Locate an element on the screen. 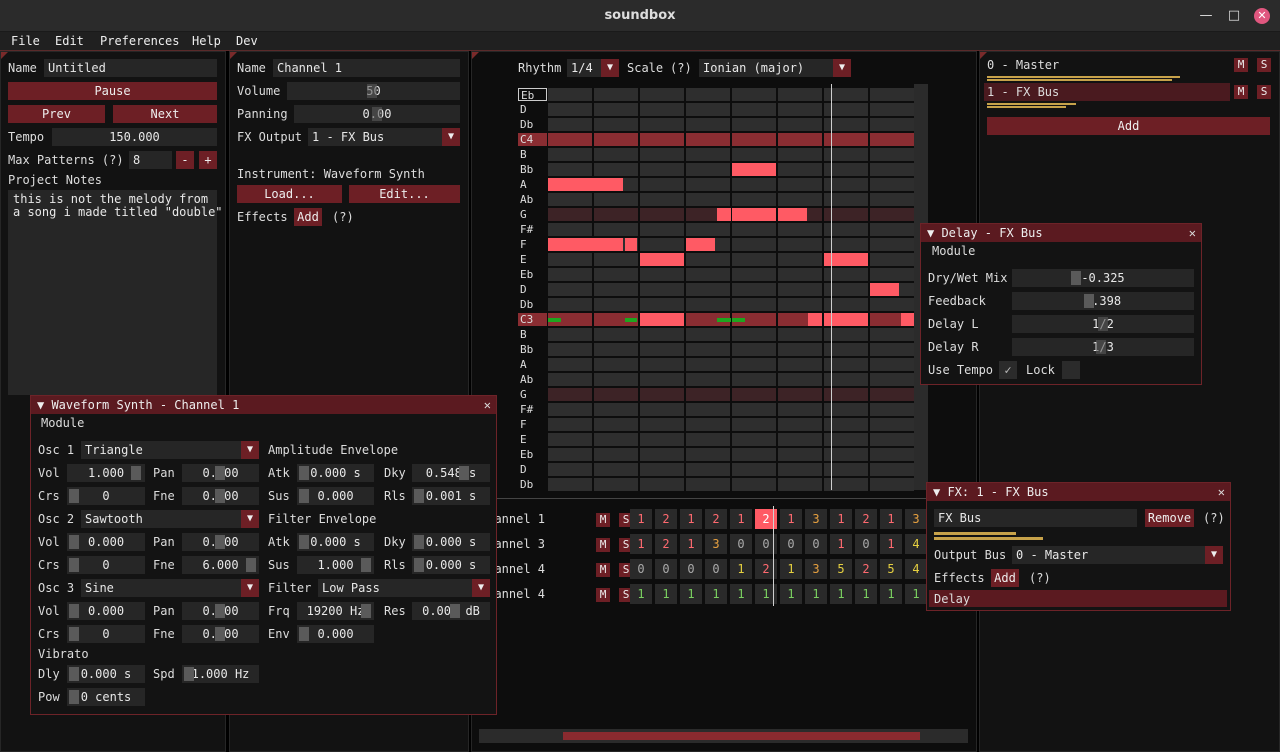 The height and width of the screenshot is (752, 1280). pitch-label-22: F is located at coordinates (532, 424).